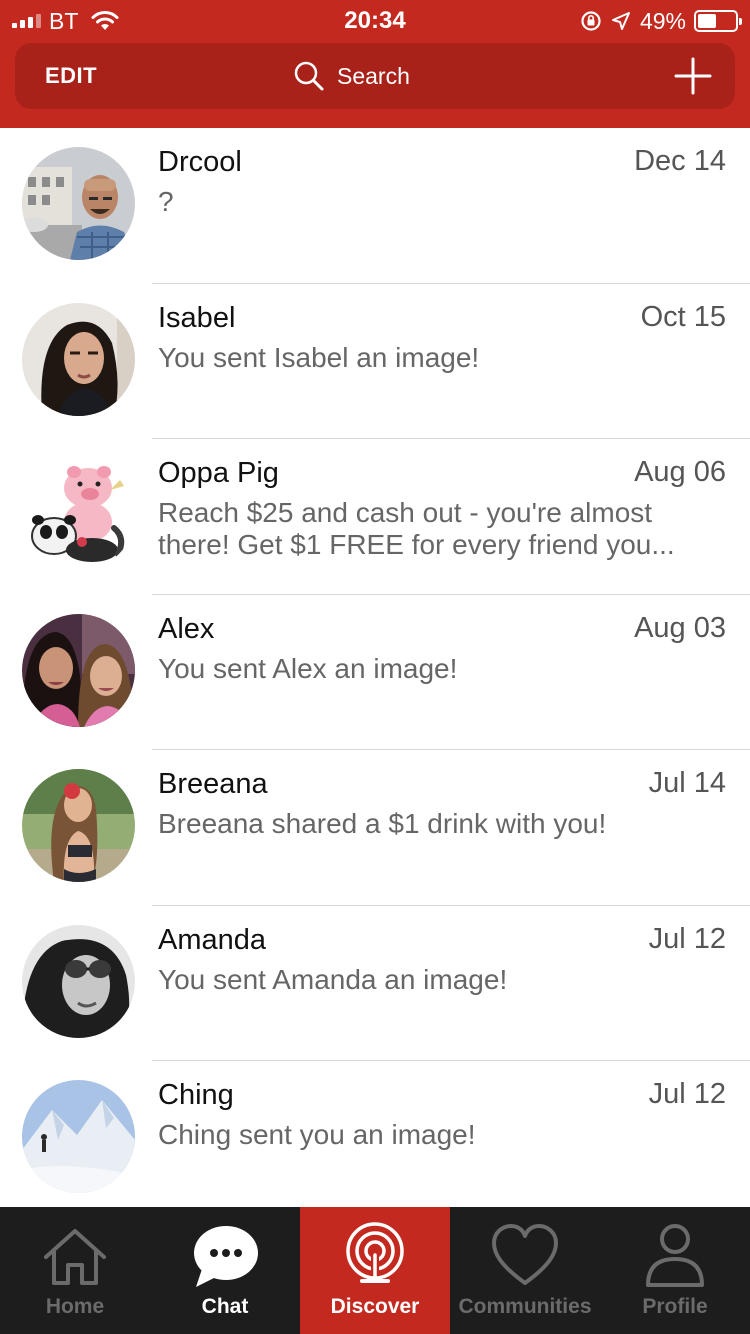 Image resolution: width=750 pixels, height=1334 pixels. I want to click on home-icon, so click(75, 1257).